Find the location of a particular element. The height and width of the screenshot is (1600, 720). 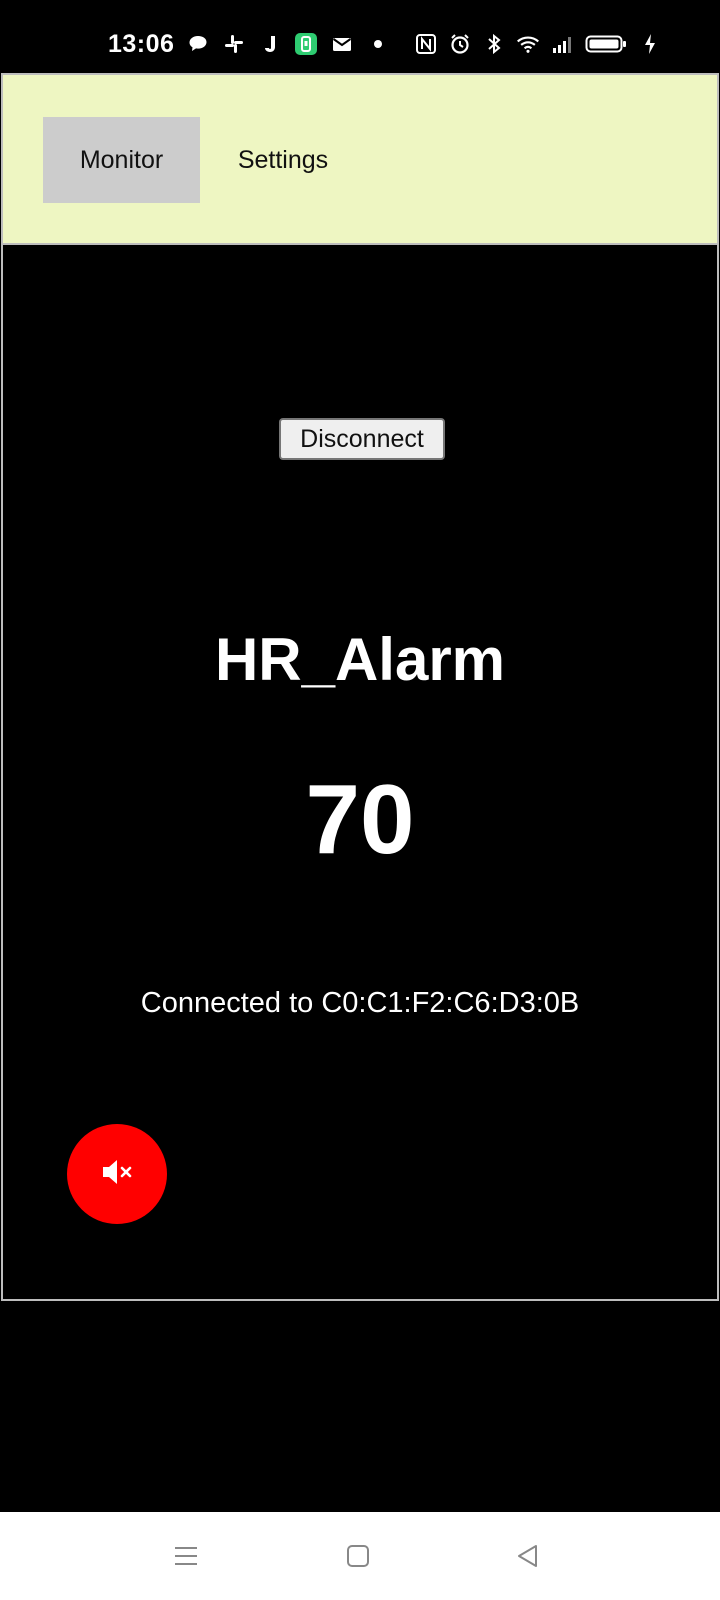

tab-settings-label: Settings is located at coordinates (283, 159).